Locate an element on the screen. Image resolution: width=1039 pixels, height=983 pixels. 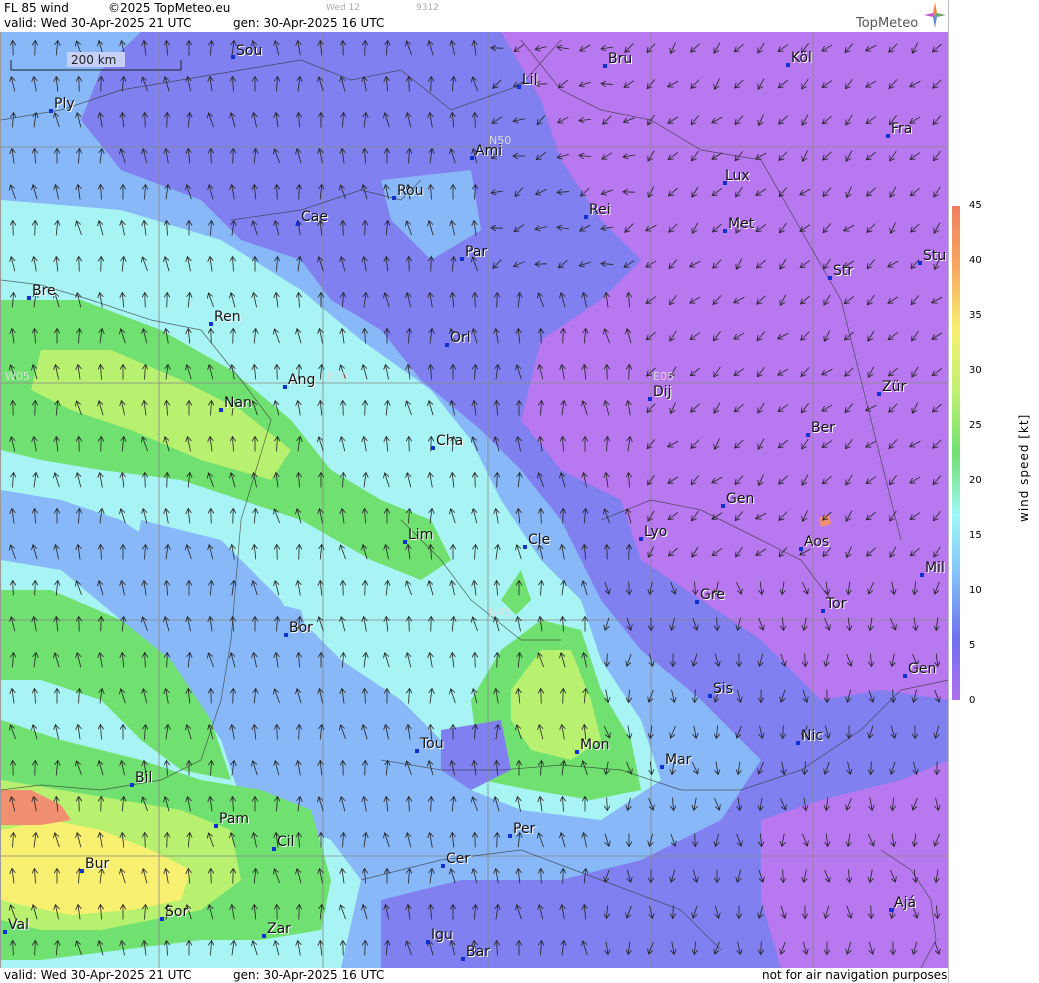
city-marker: ParPar is located at coordinates (474, 252).